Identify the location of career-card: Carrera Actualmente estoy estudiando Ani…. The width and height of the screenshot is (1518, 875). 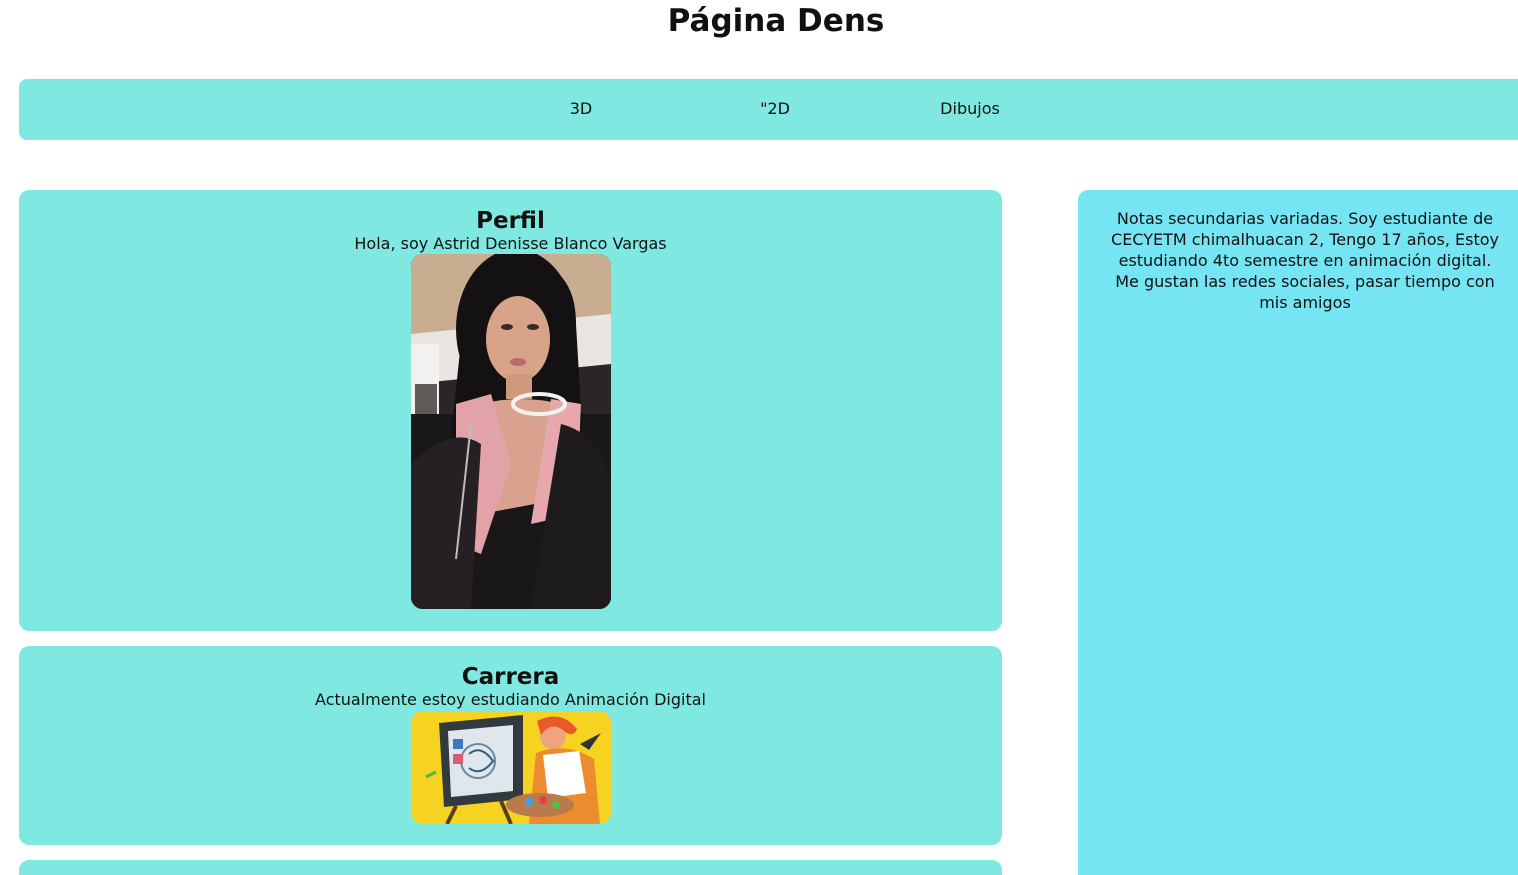
(510, 745).